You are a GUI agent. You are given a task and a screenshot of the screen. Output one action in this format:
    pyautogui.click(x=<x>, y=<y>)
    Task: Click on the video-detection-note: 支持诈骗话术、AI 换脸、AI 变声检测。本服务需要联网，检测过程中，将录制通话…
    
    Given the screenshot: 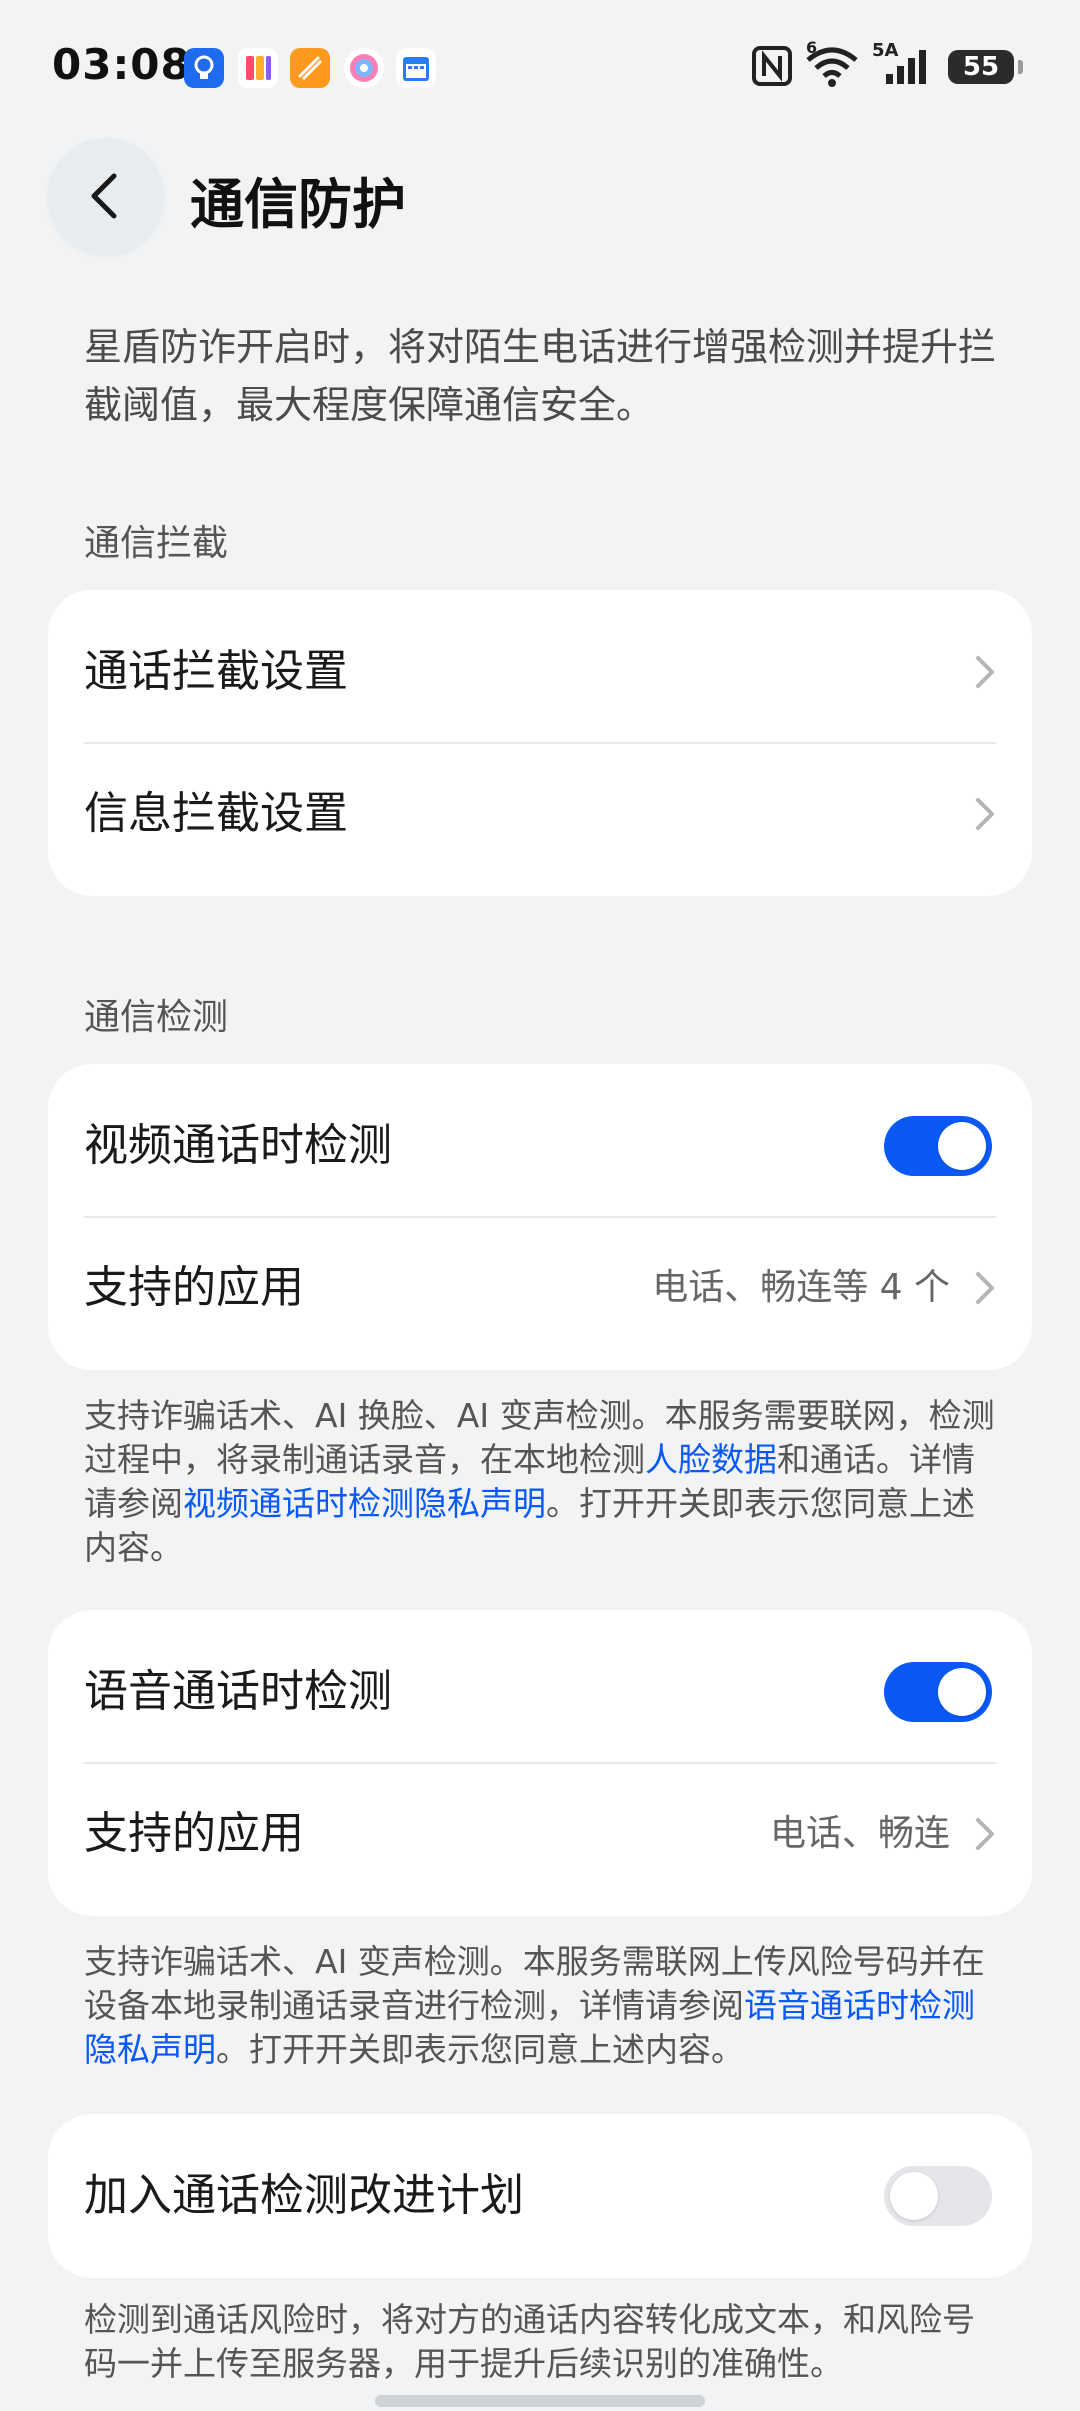 What is the action you would take?
    pyautogui.click(x=544, y=1482)
    